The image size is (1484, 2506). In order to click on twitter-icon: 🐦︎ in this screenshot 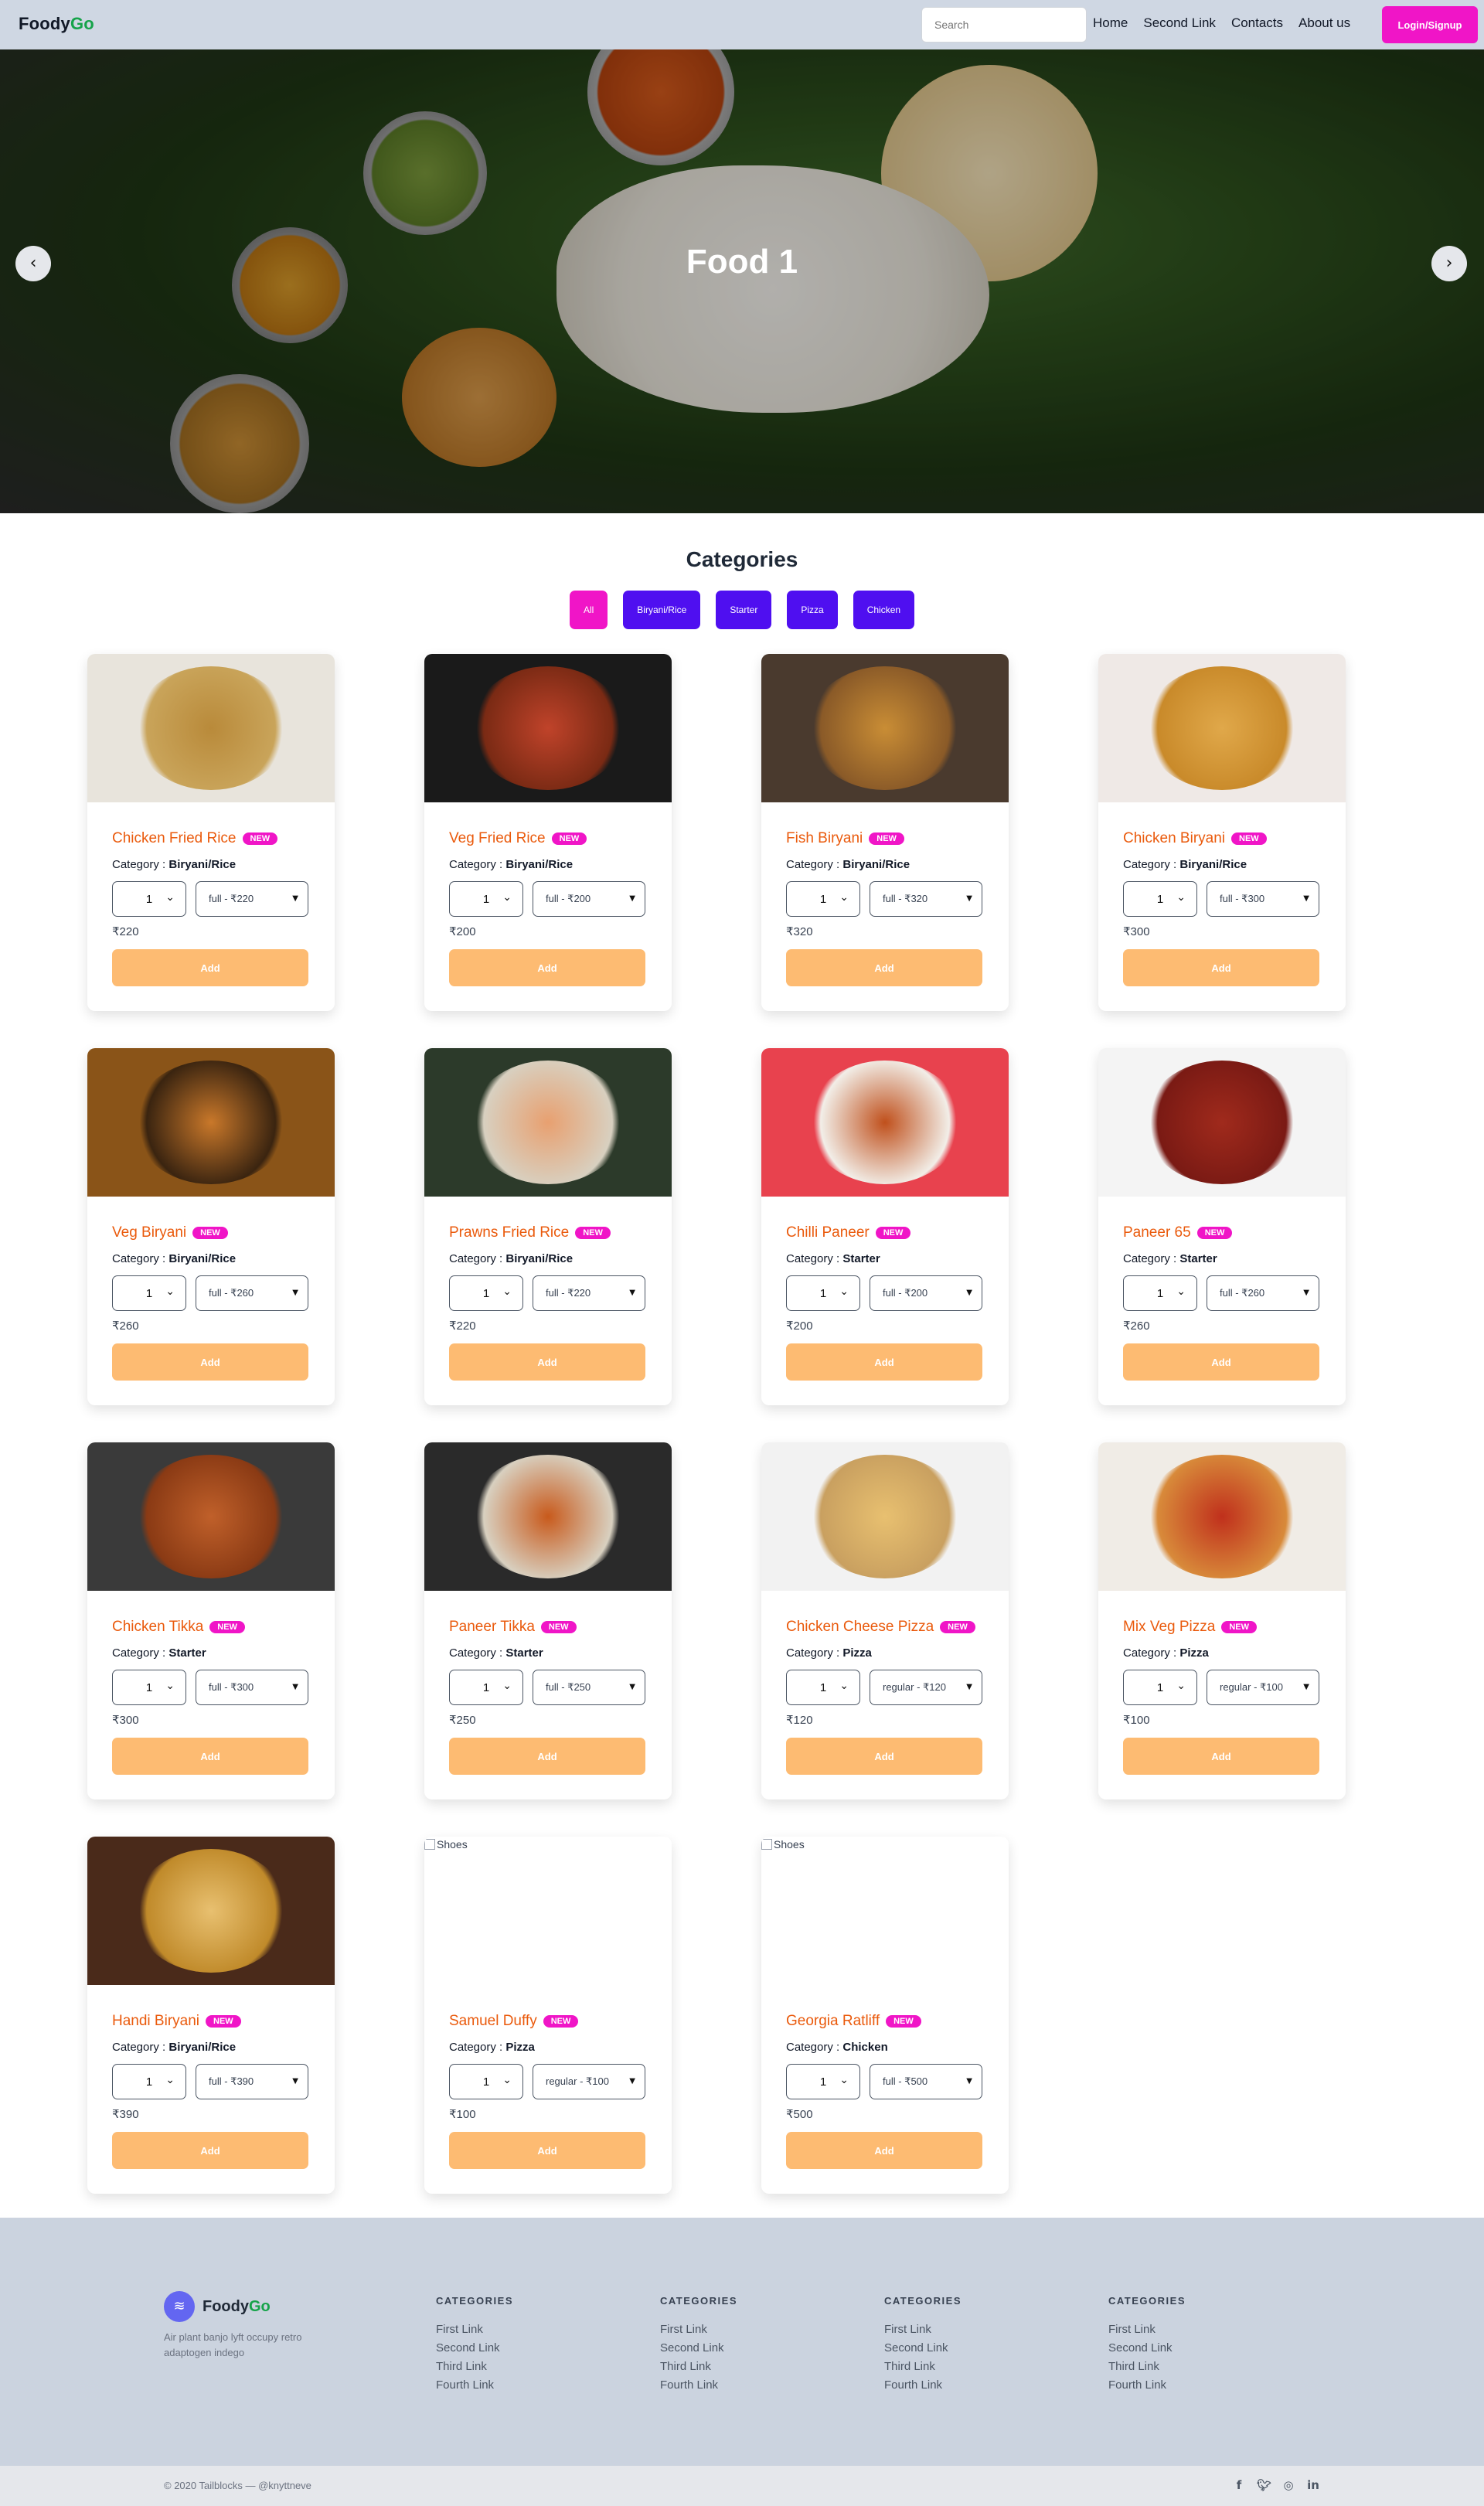, I will do `click(1264, 2485)`.